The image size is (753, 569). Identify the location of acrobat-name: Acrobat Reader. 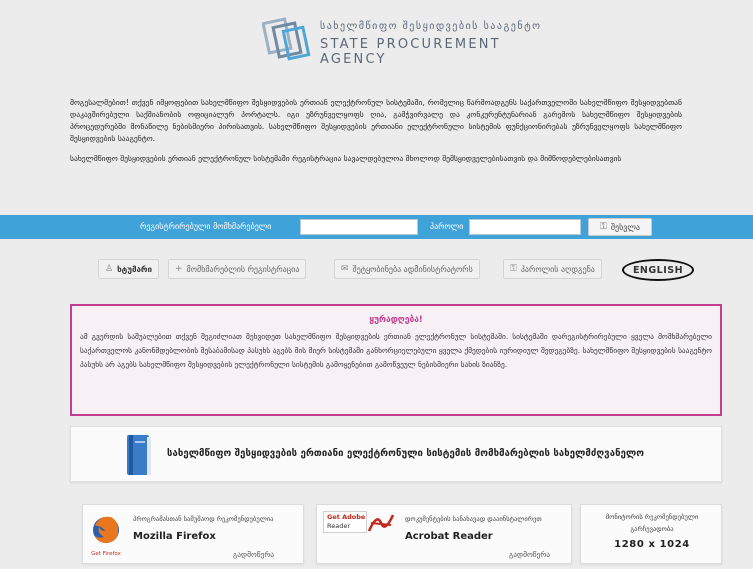
(449, 536).